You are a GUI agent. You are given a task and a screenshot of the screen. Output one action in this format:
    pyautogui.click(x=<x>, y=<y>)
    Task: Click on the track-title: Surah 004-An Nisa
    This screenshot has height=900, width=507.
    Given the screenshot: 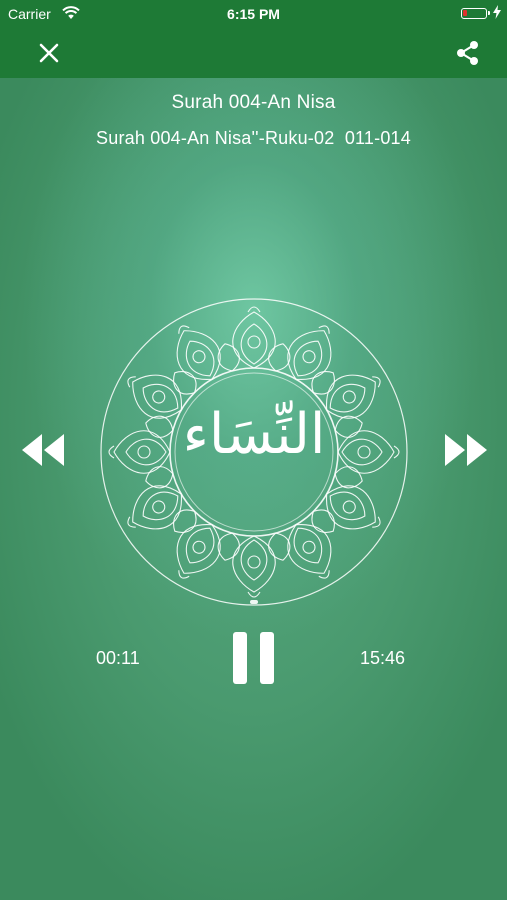 What is the action you would take?
    pyautogui.click(x=253, y=102)
    